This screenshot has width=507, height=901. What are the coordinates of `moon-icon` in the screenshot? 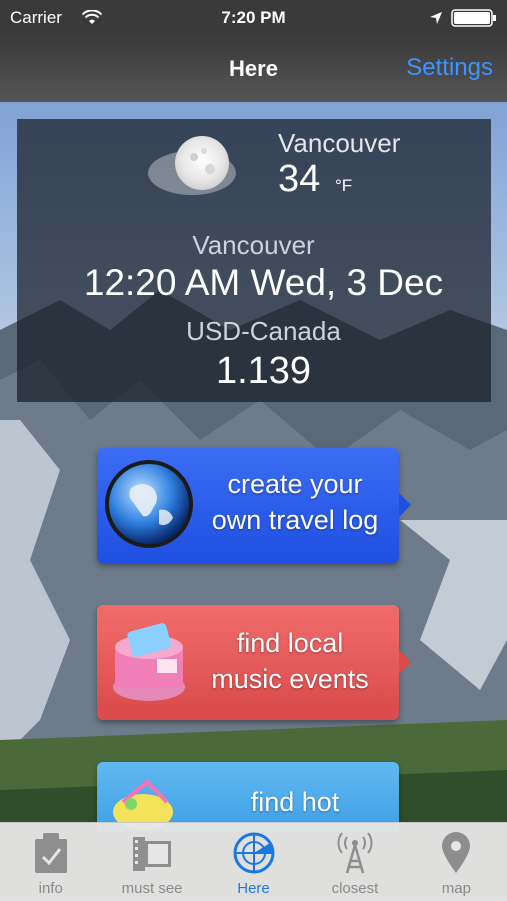 It's located at (192, 165).